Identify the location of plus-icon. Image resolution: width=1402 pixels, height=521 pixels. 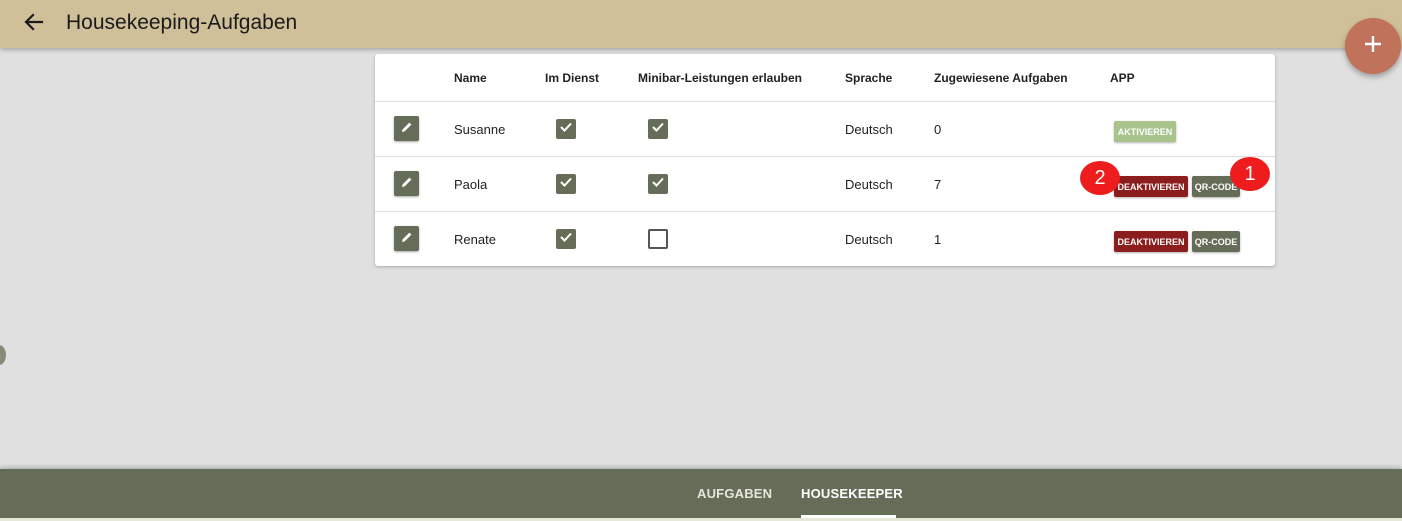
(1373, 46).